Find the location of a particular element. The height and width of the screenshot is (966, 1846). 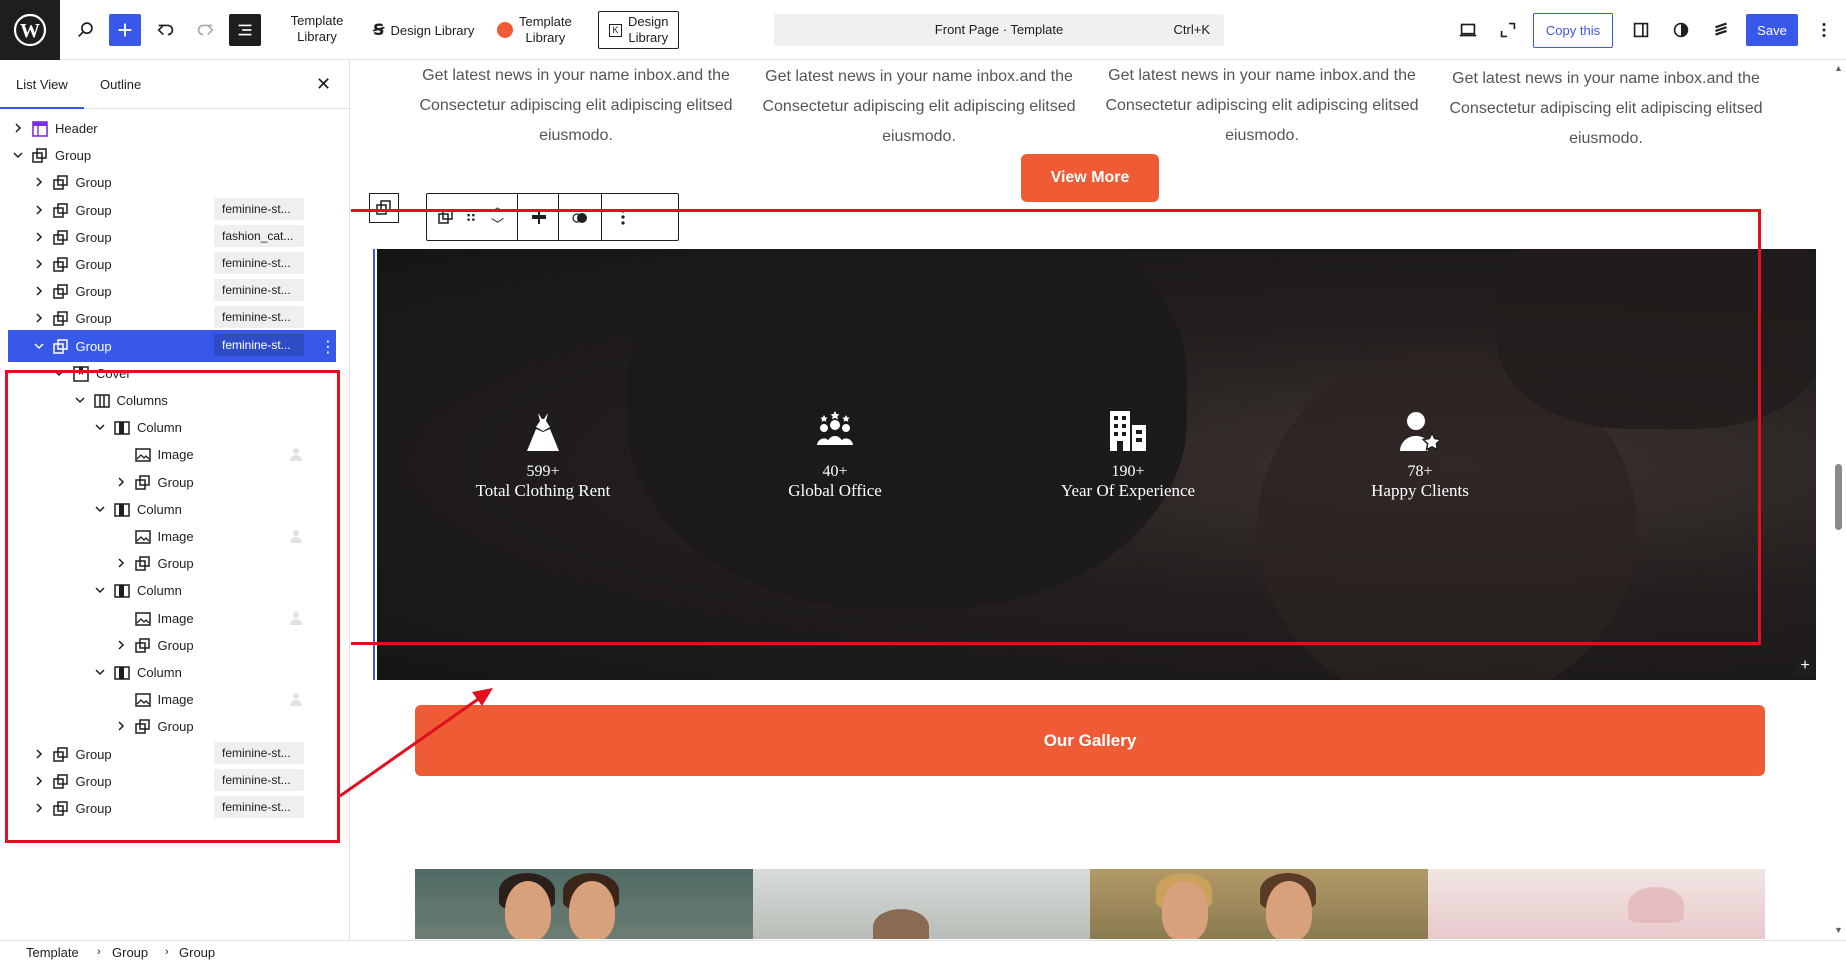

redo-icon is located at coordinates (205, 30).